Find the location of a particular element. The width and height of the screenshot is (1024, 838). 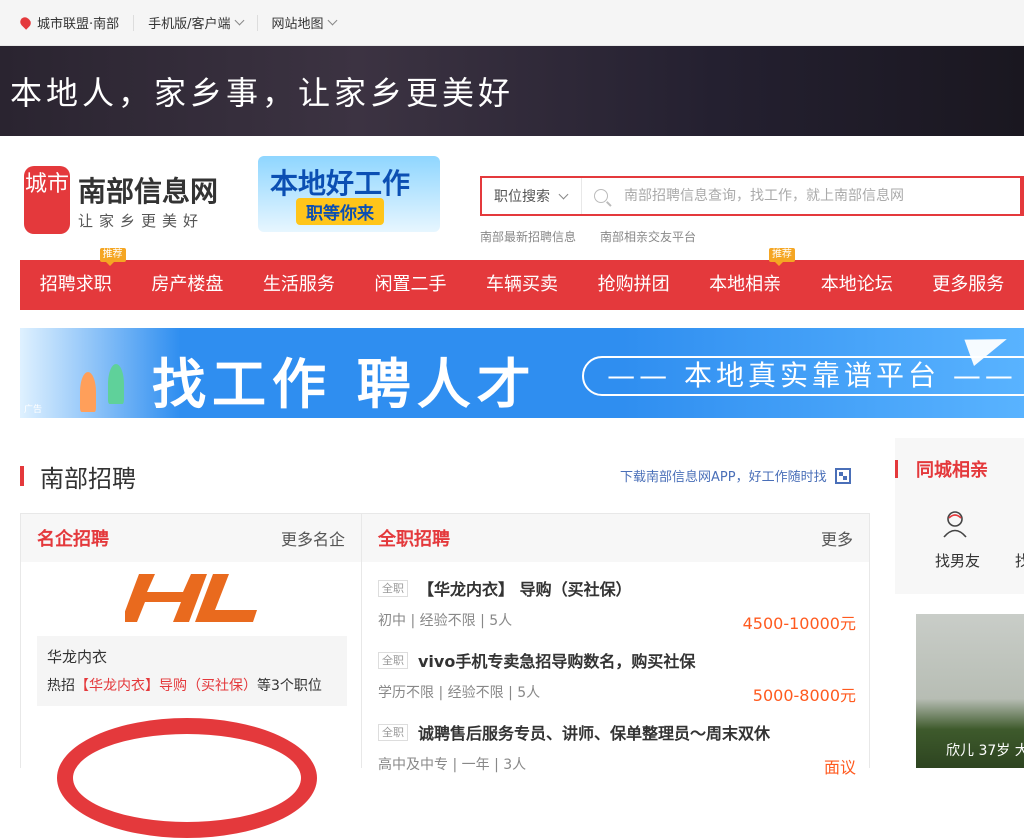

city-switch: 城市联盟·南部 is located at coordinates (77, 23).